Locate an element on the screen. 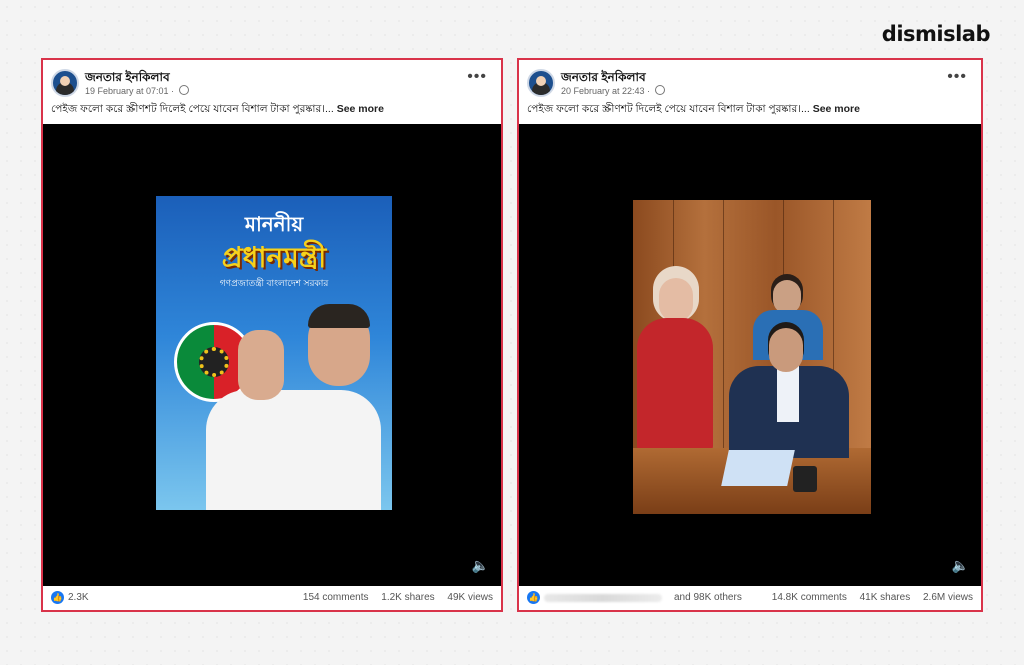  woman-red-saree is located at coordinates (675, 365).